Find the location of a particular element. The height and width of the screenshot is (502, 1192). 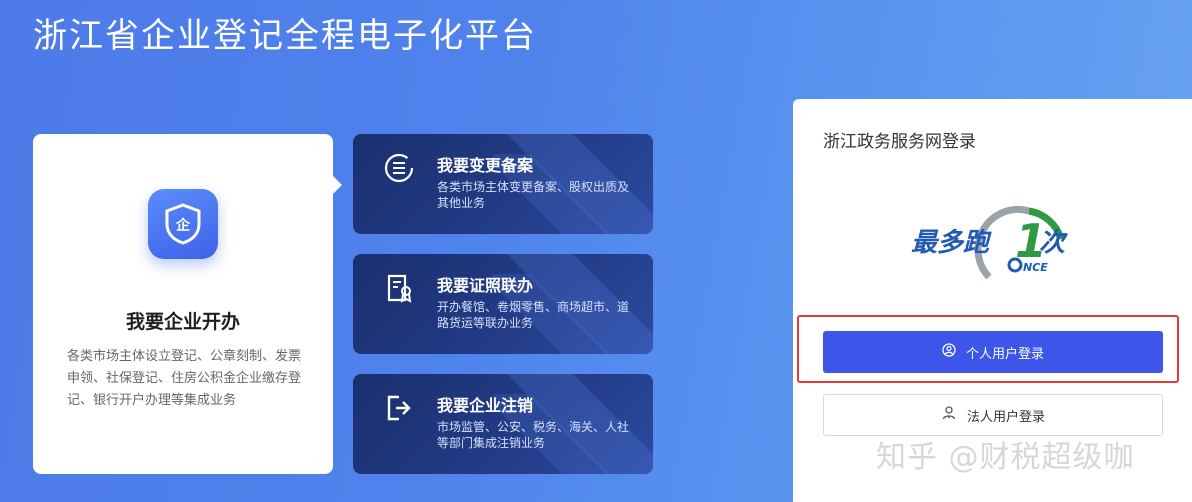

zhihu-watermark: 知乎 @财税超级咖 is located at coordinates (1005, 457).